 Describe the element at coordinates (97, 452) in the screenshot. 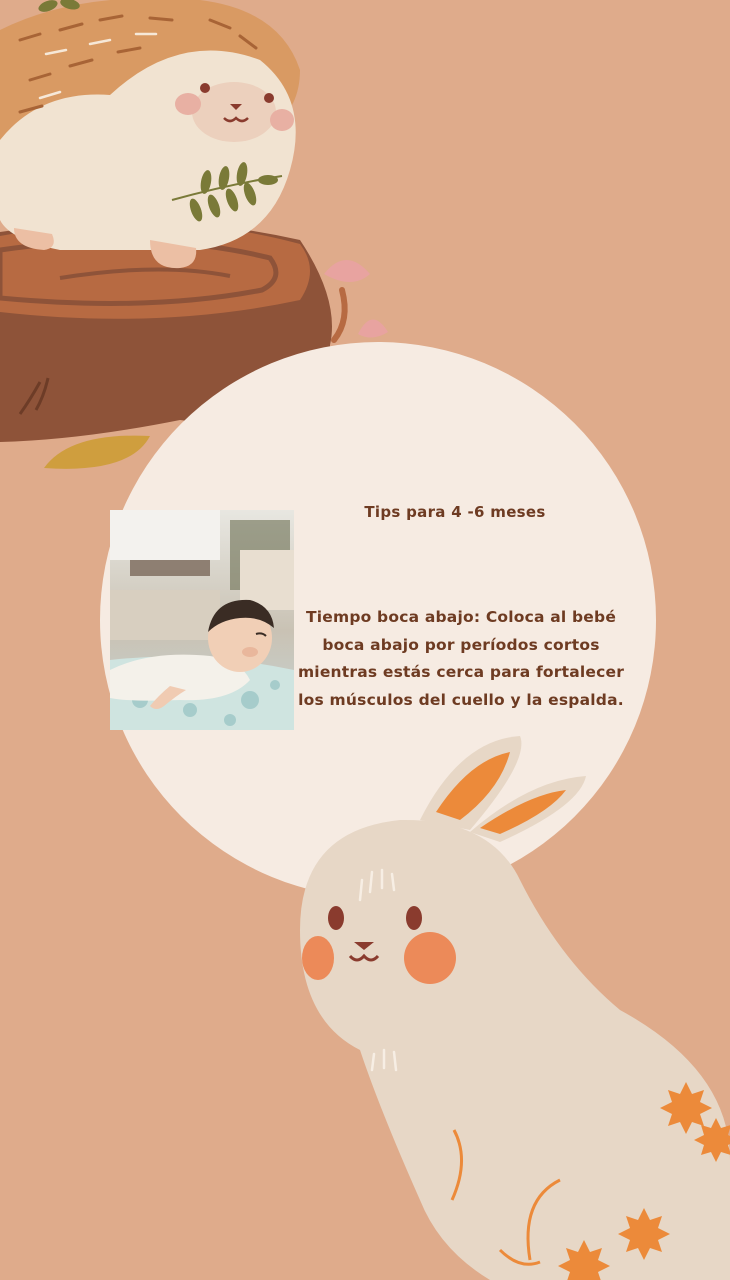

I see `yellow-leaf-shape` at that location.